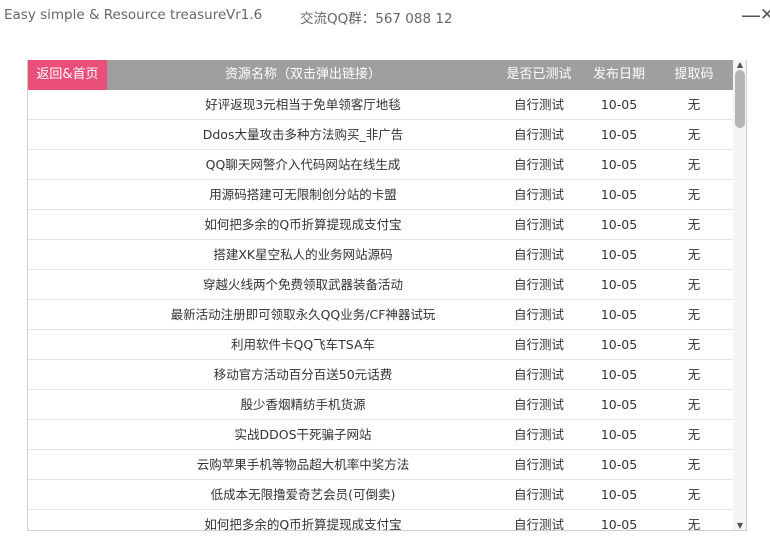  What do you see at coordinates (303, 494) in the screenshot?
I see `resource-name-cell: 低成本无限撸爱奇艺会员(可倒卖)` at bounding box center [303, 494].